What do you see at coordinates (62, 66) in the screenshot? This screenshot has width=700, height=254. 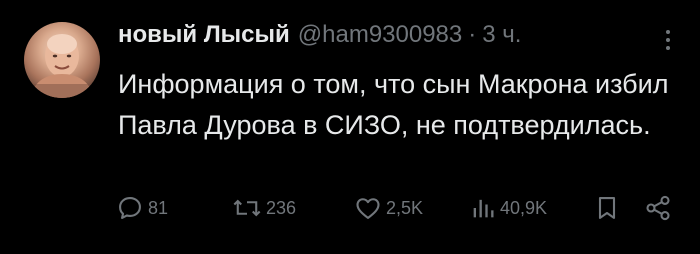 I see `avatar-image` at bounding box center [62, 66].